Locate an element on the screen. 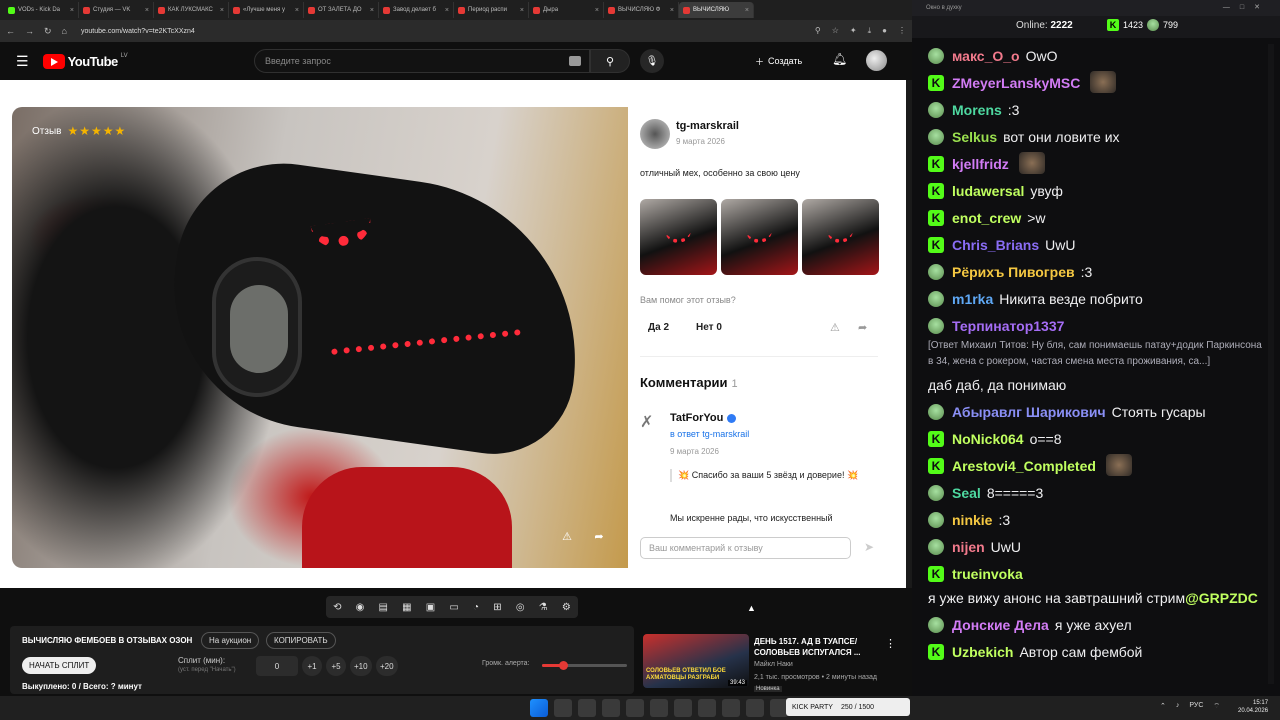 Image resolution: width=1280 pixels, height=720 pixels. reviewer-name: tg-marskrail is located at coordinates (707, 126).